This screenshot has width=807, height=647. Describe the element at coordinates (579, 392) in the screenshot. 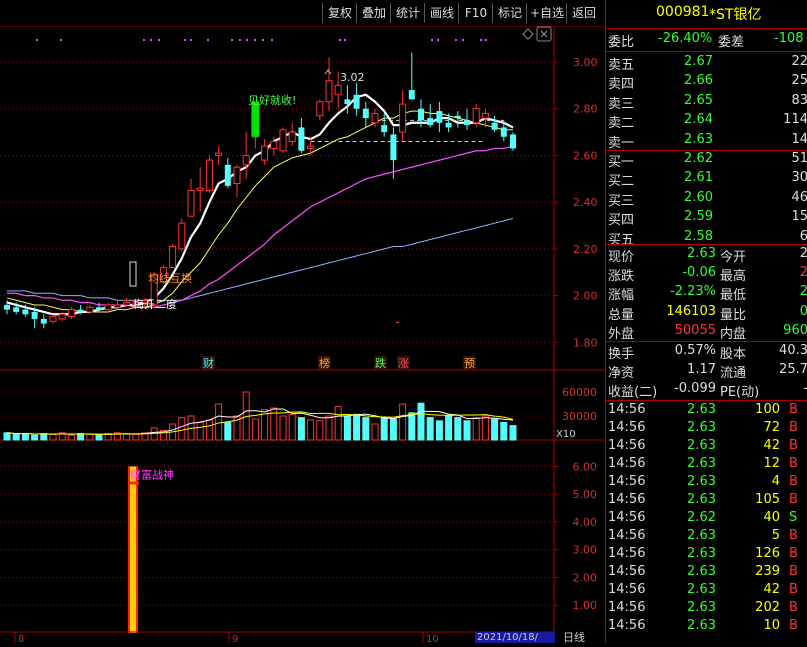

I see `volume-tick-label: 60000` at that location.